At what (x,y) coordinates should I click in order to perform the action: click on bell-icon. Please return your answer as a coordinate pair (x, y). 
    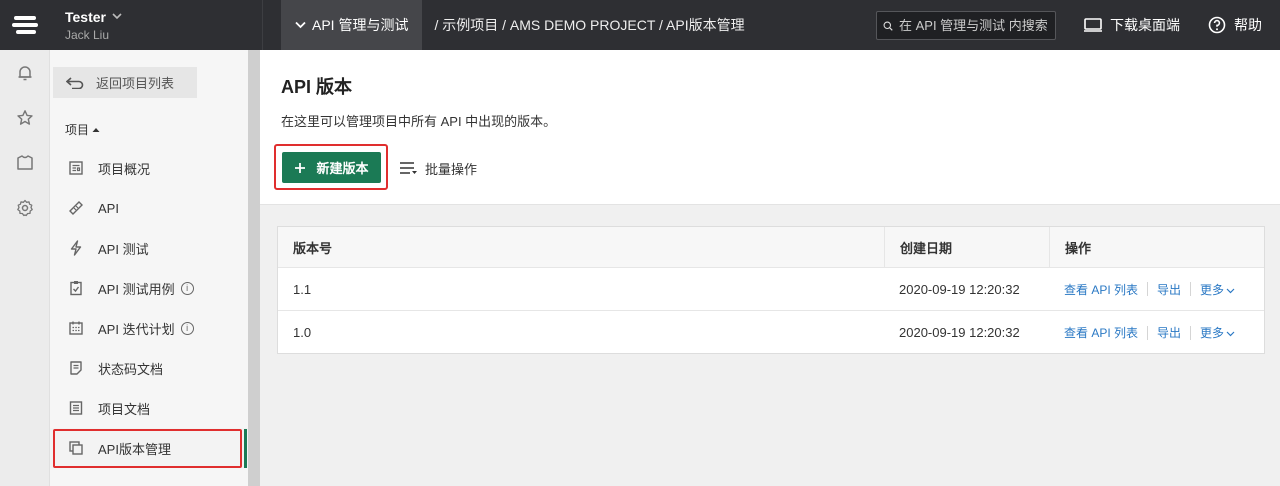
    Looking at the image, I should click on (25, 72).